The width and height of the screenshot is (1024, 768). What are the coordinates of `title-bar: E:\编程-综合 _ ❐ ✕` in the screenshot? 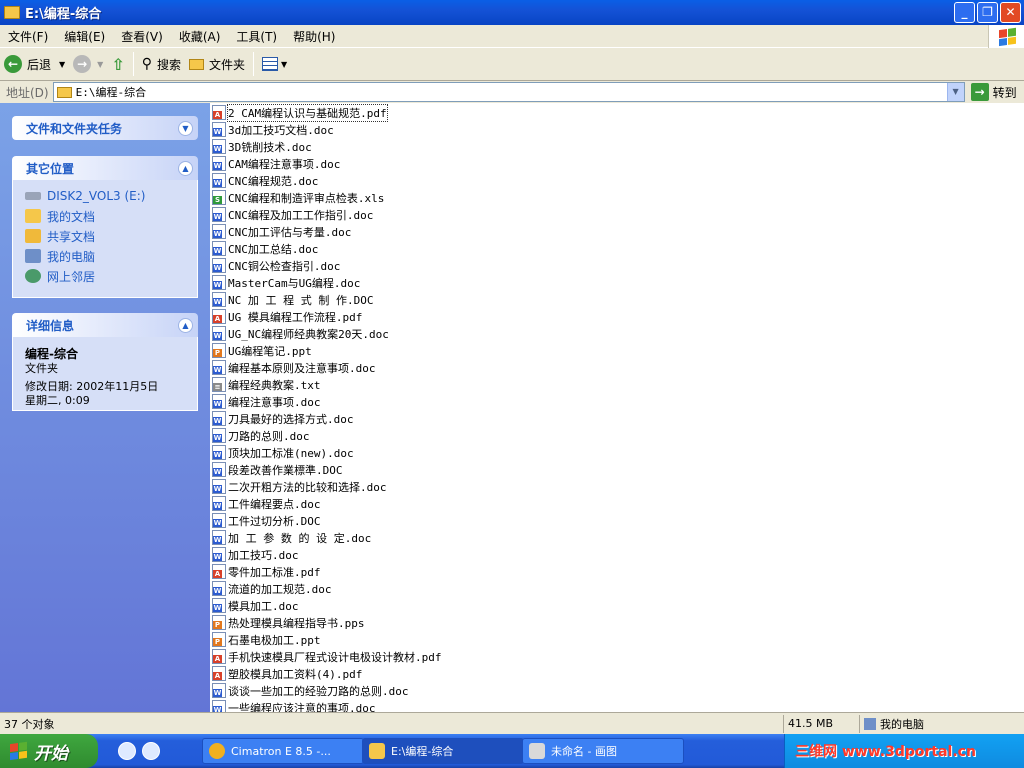 It's located at (512, 12).